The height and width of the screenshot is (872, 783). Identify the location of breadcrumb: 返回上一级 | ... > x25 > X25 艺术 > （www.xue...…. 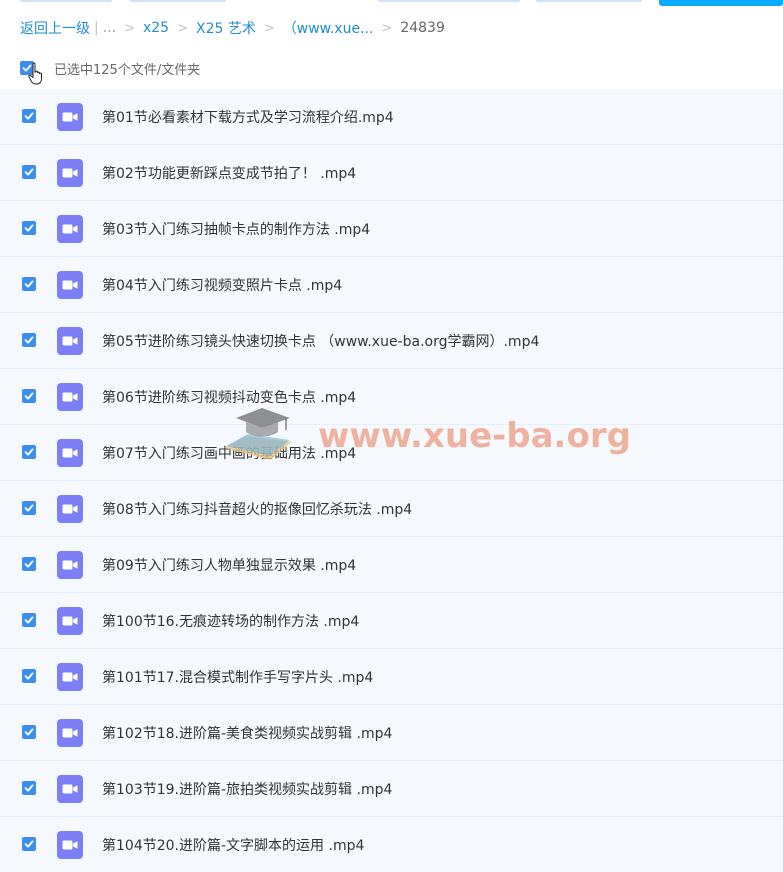
(232, 28).